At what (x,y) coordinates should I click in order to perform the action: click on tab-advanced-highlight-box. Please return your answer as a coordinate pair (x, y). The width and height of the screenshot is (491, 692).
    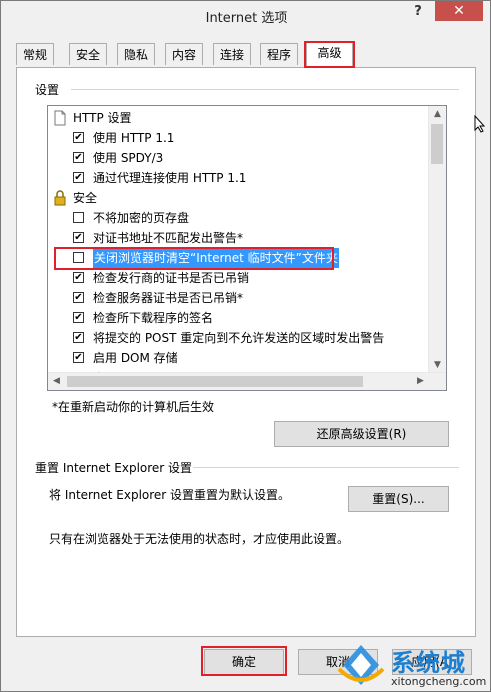
    Looking at the image, I should click on (329, 54).